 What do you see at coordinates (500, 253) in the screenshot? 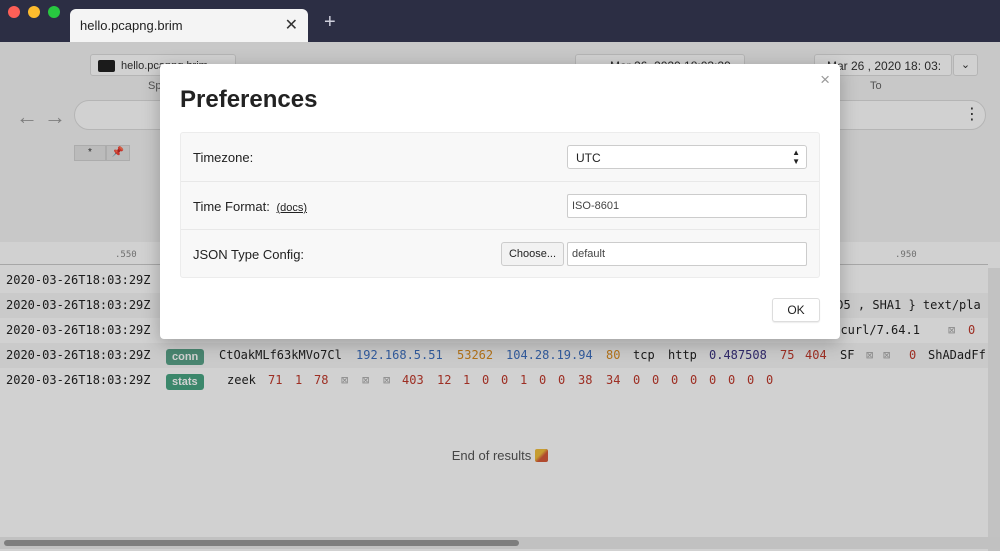
I see `json-config-row: JSON Type Config: Choose... default` at bounding box center [500, 253].